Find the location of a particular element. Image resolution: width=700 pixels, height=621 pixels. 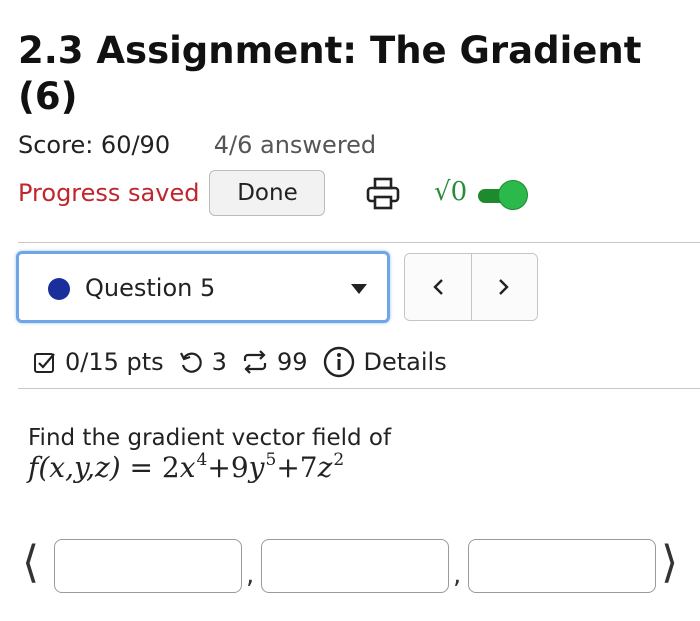

formula-term-coef: 9 is located at coordinates (239, 467).